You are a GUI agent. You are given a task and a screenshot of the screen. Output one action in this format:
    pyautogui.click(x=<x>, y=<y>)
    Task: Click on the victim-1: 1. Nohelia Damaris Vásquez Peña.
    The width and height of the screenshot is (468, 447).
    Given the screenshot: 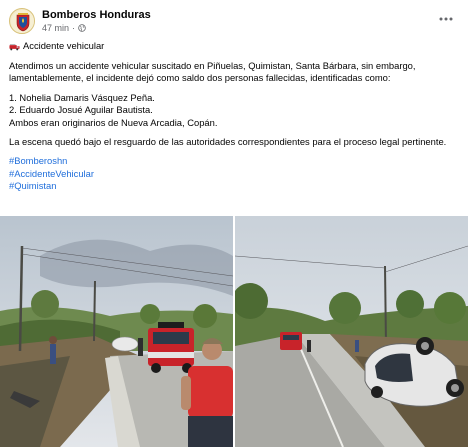 What is the action you would take?
    pyautogui.click(x=82, y=97)
    